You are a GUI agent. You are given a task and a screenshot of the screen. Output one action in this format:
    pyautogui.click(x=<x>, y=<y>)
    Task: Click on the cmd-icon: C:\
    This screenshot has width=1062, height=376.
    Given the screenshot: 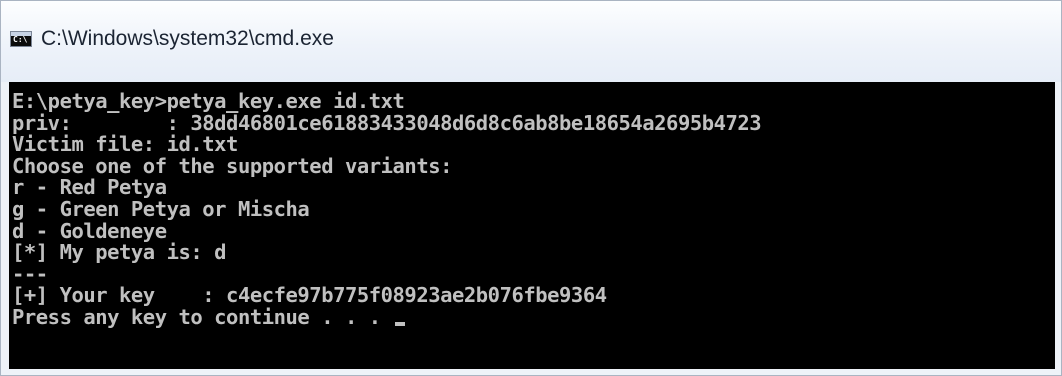 What is the action you would take?
    pyautogui.click(x=21, y=39)
    